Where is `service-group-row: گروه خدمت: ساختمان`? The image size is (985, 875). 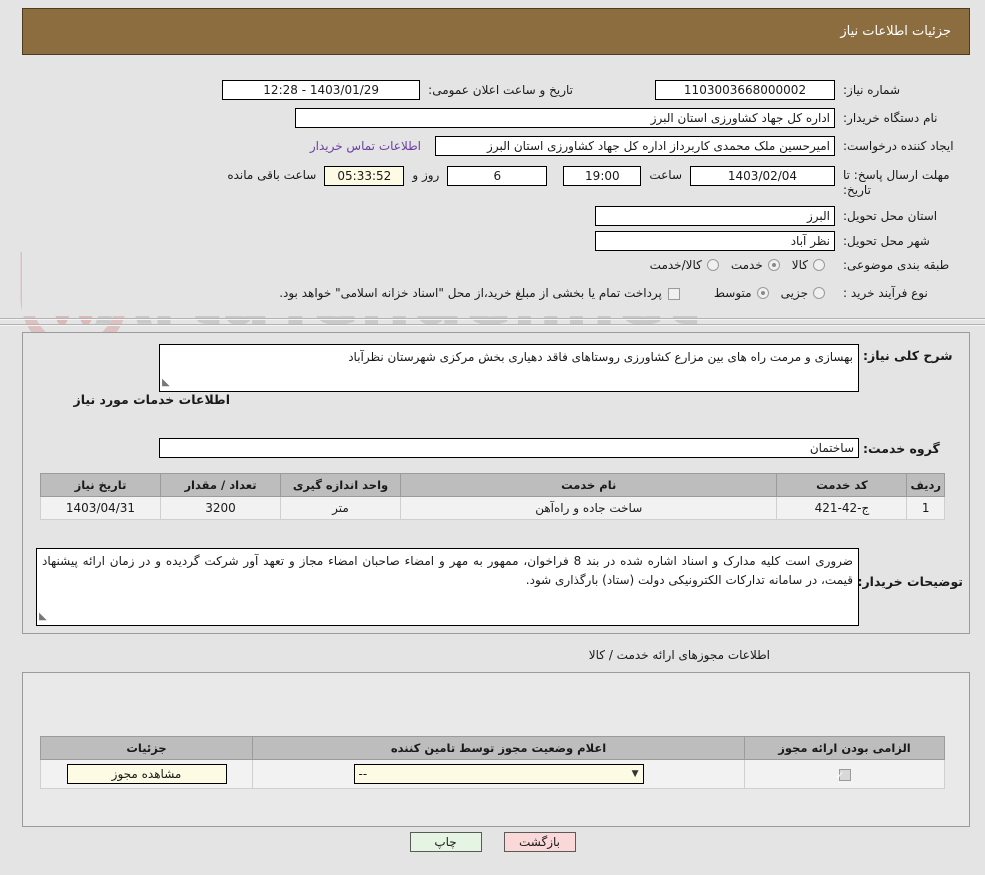 service-group-row: گروه خدمت: ساختمان is located at coordinates (561, 448).